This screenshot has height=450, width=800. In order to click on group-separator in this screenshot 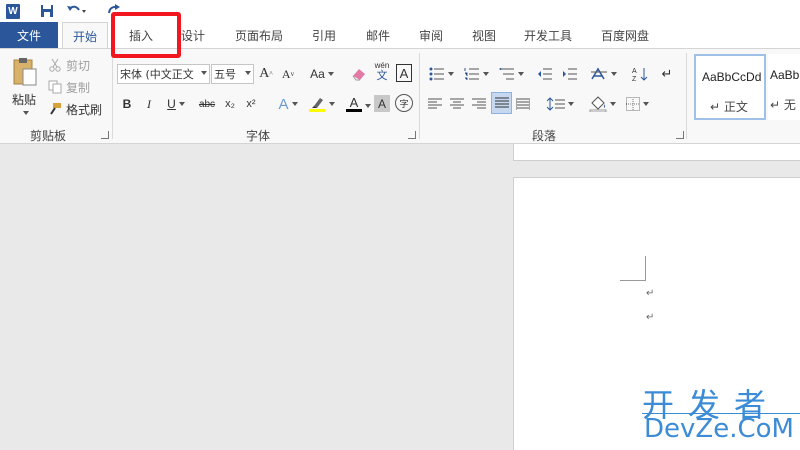, I will do `click(112, 96)`.